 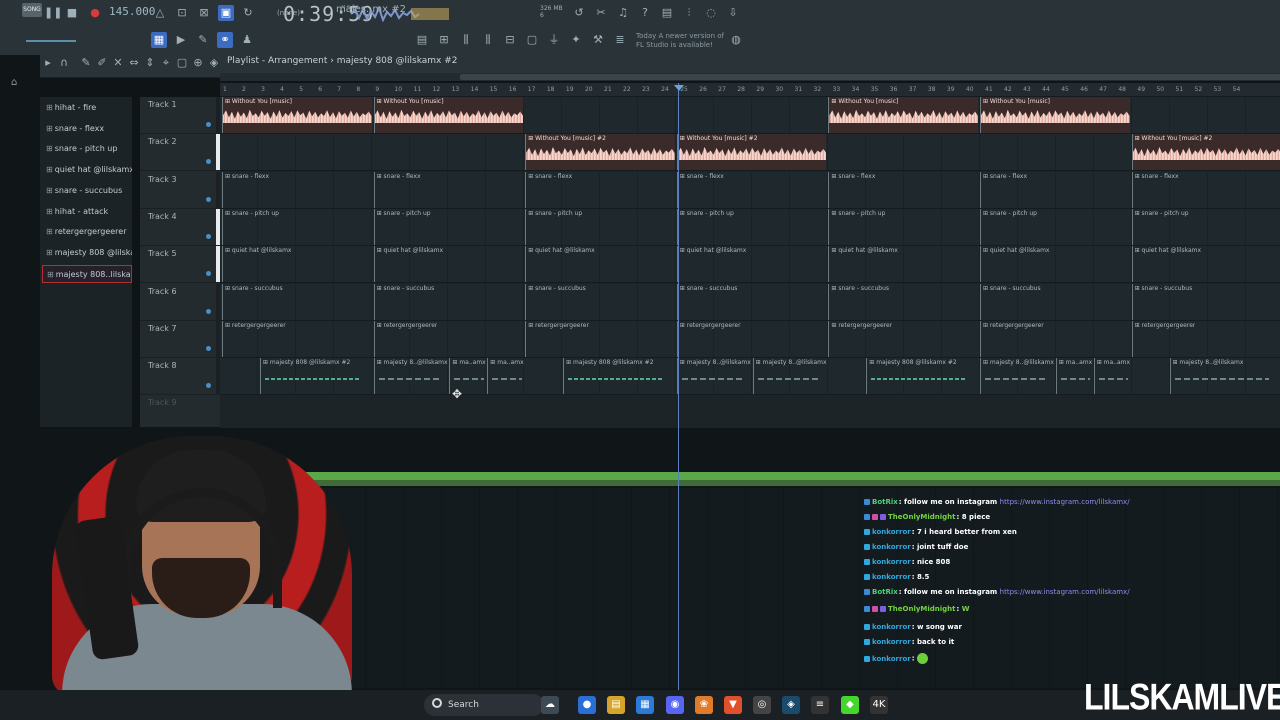 I want to click on stop-icon: ■, so click(x=72, y=13).